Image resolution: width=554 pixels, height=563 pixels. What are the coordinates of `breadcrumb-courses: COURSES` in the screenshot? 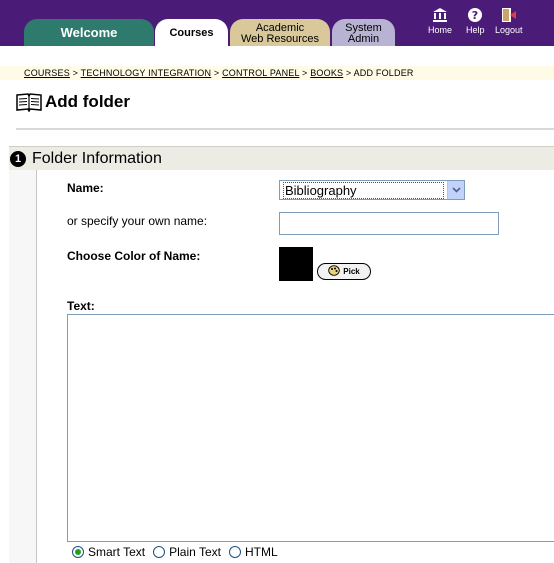 It's located at (47, 73).